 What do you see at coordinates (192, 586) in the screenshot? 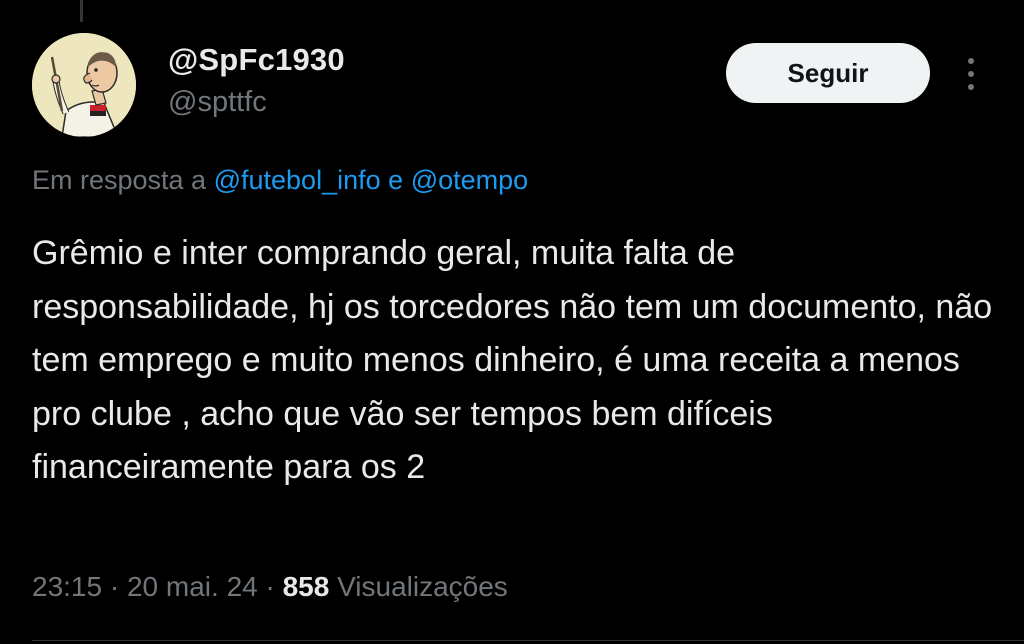
I see `tweet-date: 20 mai. 24` at bounding box center [192, 586].